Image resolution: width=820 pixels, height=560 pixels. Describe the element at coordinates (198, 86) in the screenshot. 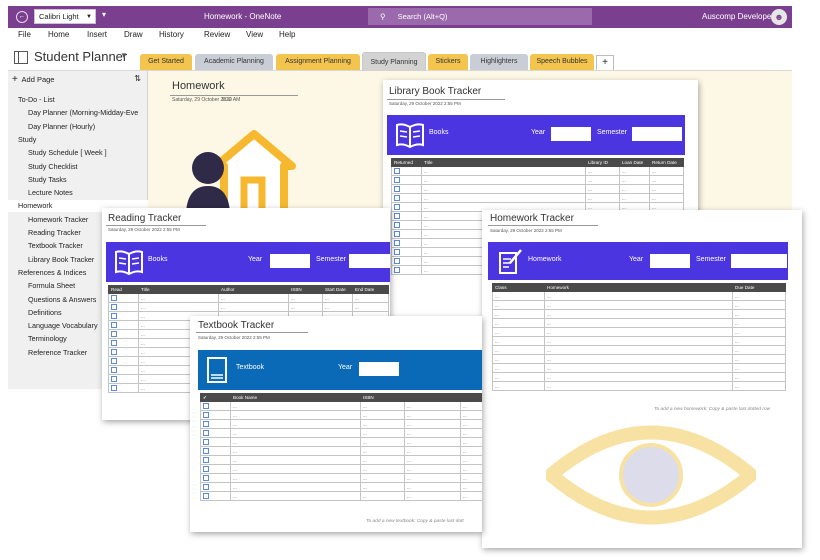

I see `page-title: Homework` at that location.